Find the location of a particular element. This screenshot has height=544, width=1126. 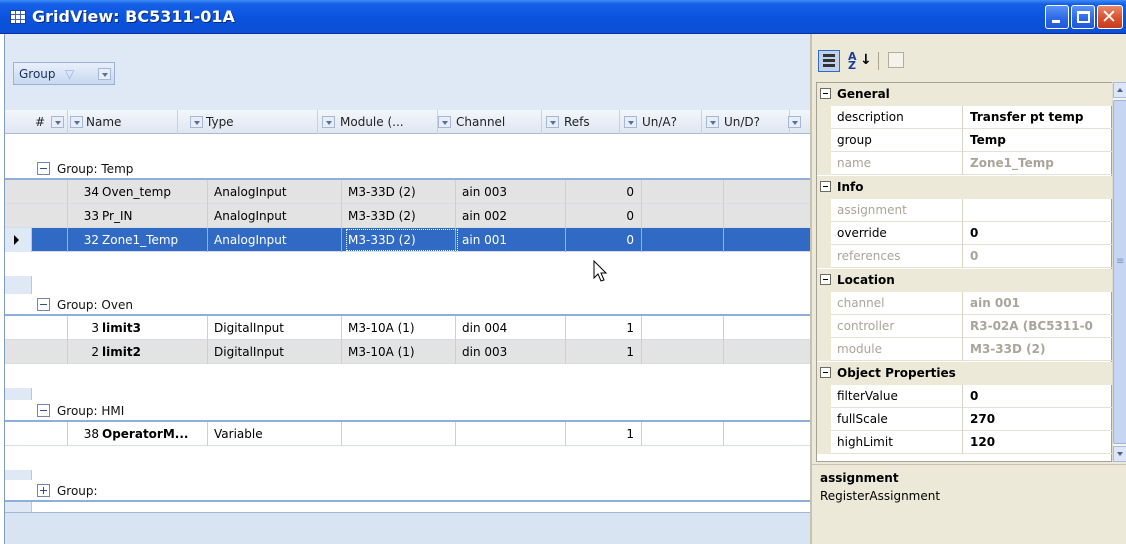

property-scrollbar is located at coordinates (1119, 272).